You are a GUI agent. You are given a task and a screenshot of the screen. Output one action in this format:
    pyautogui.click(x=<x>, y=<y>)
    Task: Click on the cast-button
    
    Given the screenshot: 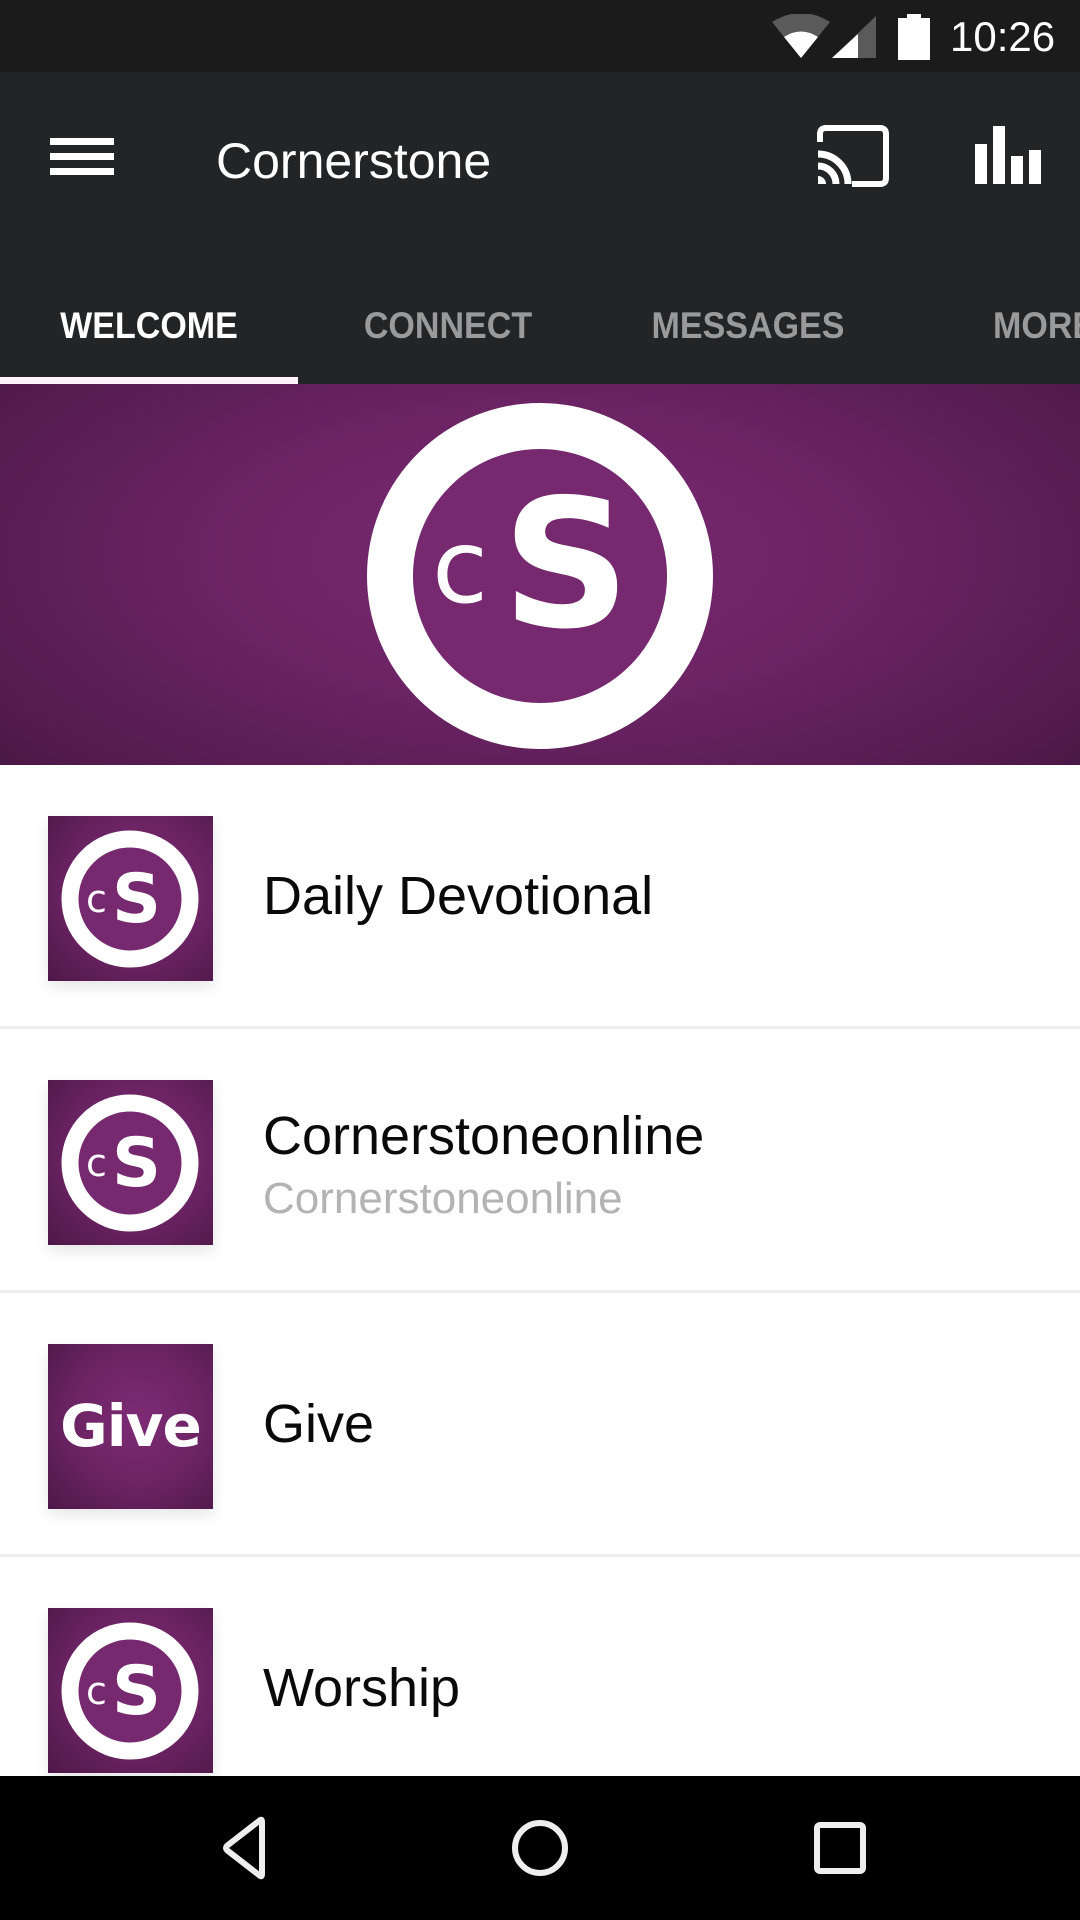 What is the action you would take?
    pyautogui.click(x=852, y=160)
    